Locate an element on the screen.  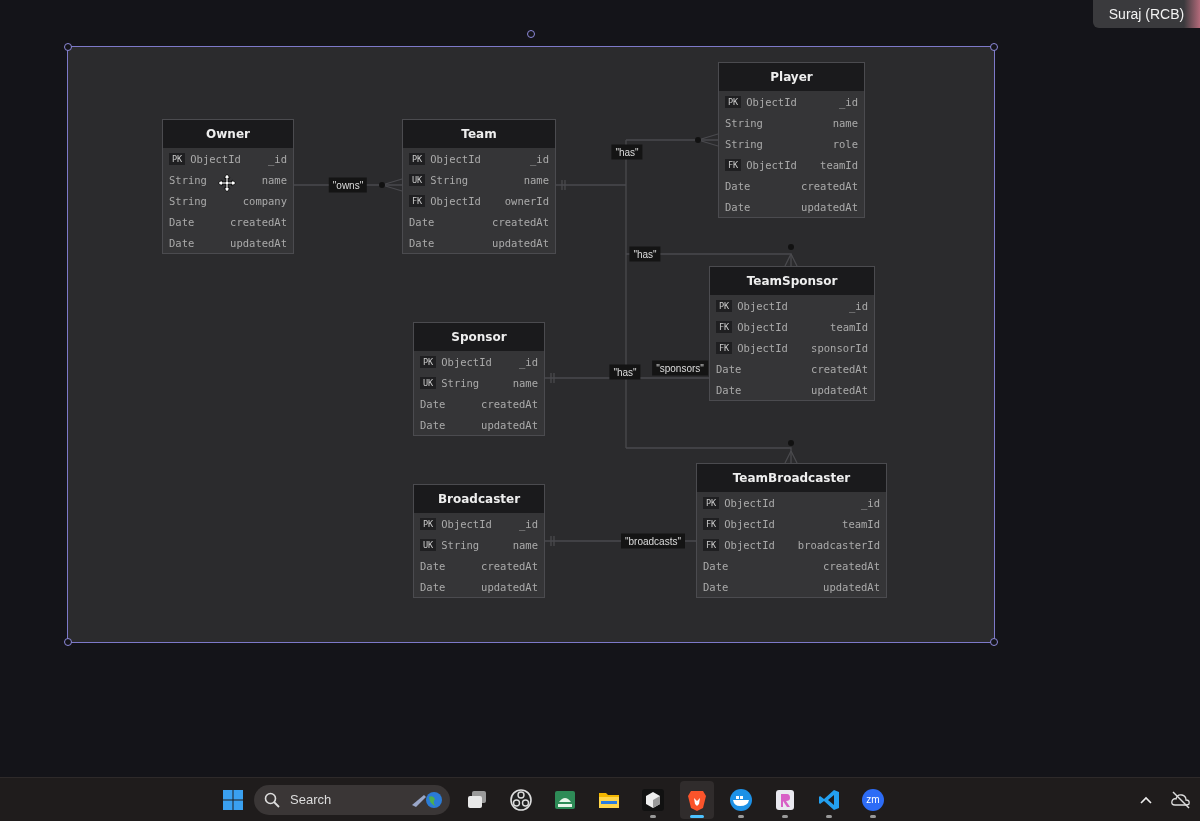
entity-table: Owner PK ObjectId _id String name String company Date createdAt Date updatedAt is located at coordinates (228, 186).